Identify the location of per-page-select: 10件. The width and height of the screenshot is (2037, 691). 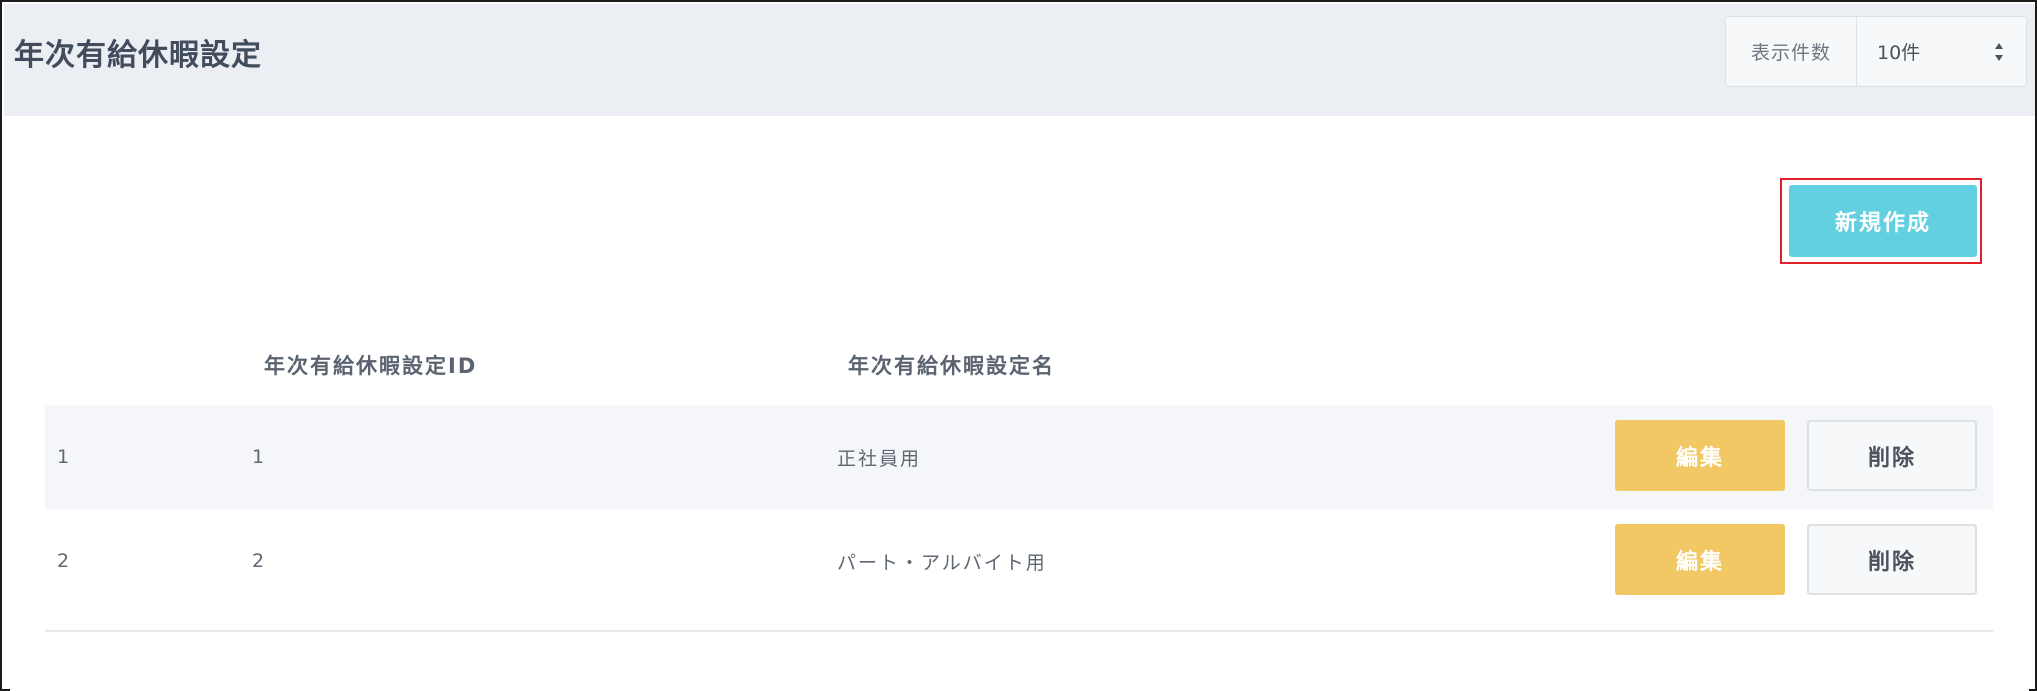
(1941, 51).